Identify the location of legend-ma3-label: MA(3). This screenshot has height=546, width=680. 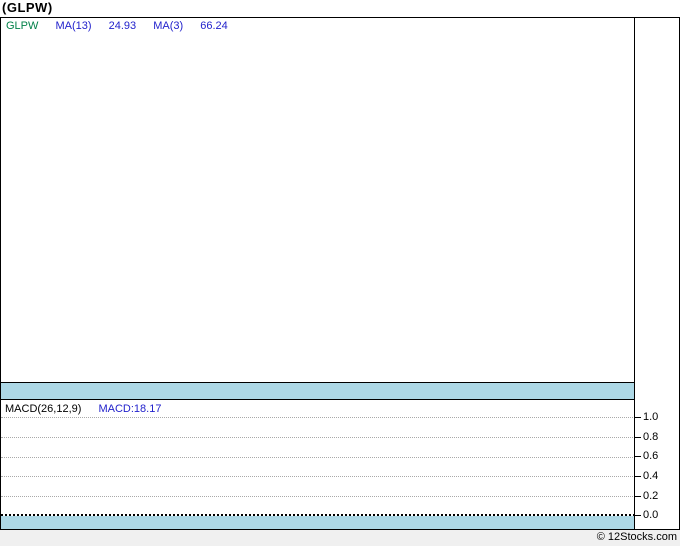
(168, 26).